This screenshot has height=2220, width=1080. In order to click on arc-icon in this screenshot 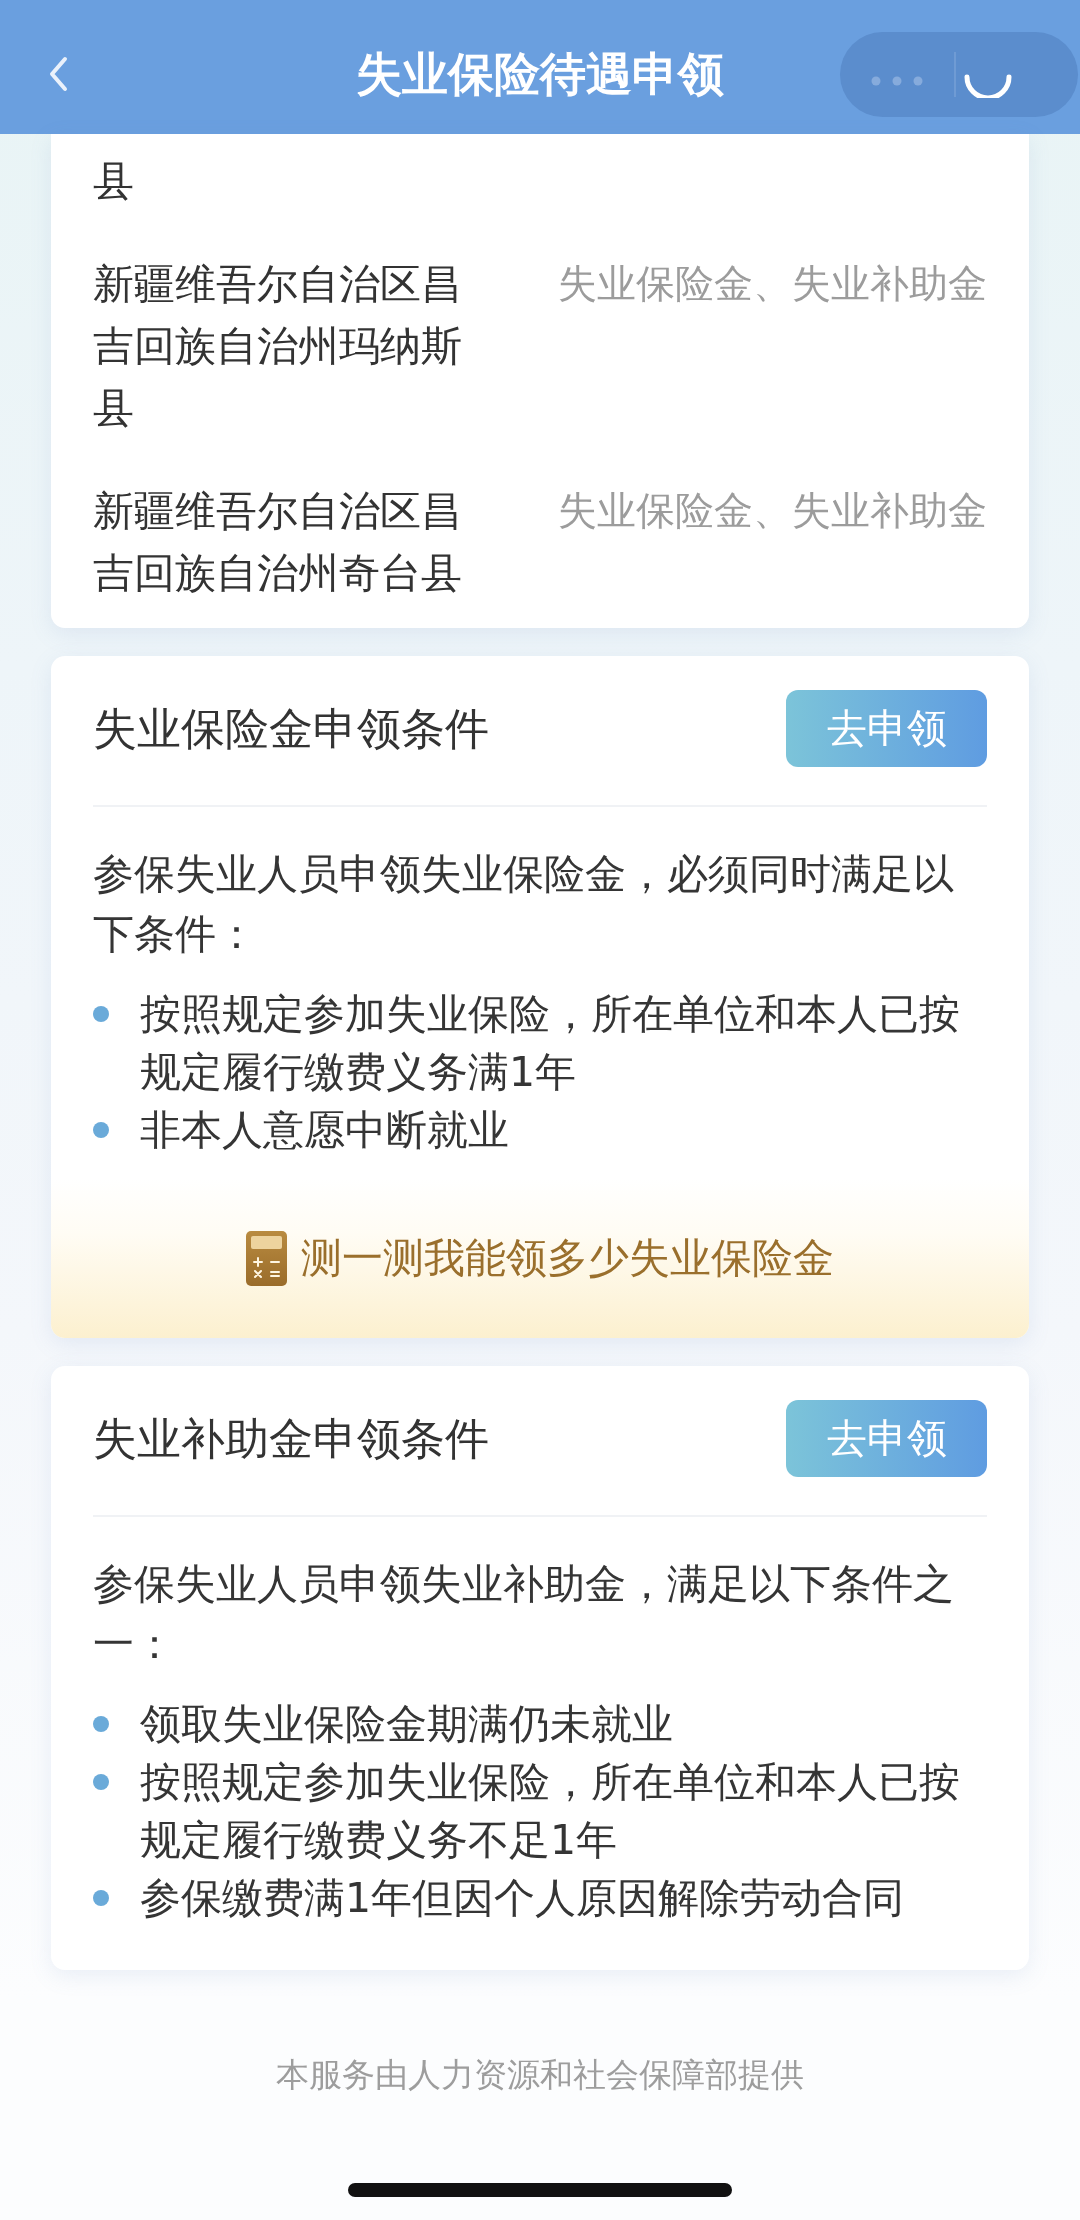, I will do `click(988, 85)`.